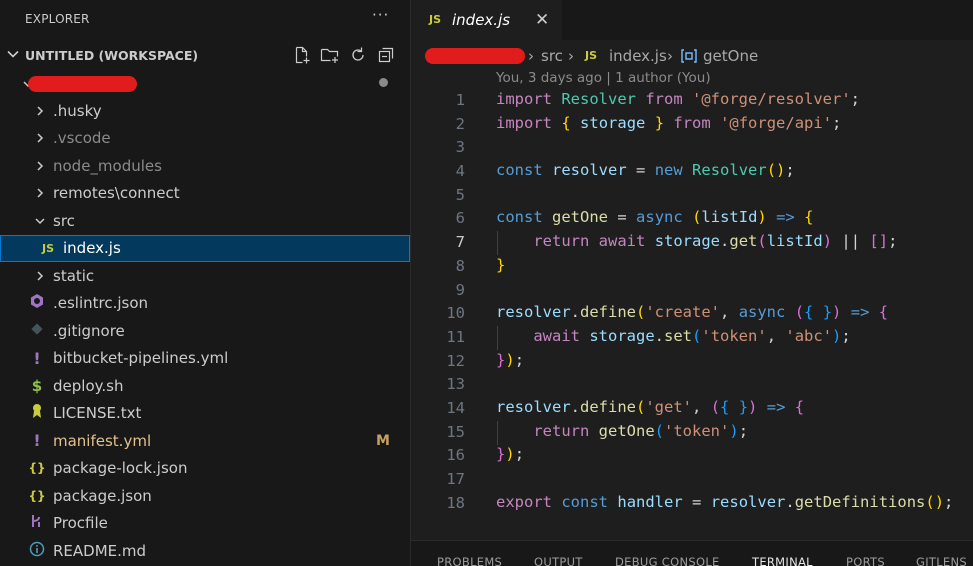 The height and width of the screenshot is (566, 973). I want to click on code-line: 5, so click(460, 194).